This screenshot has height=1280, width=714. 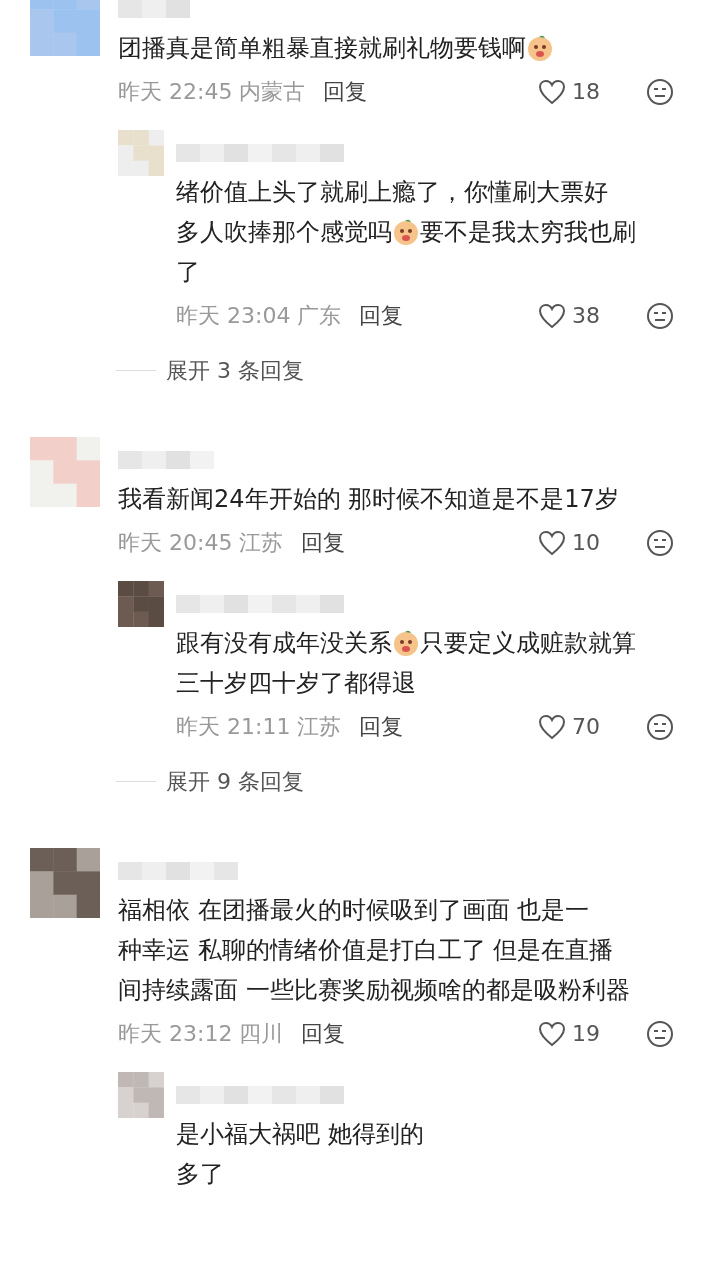 What do you see at coordinates (366, 950) in the screenshot?
I see `comment-text: 种幸运 私聊的情绪价值是打白工了 但是在直播` at bounding box center [366, 950].